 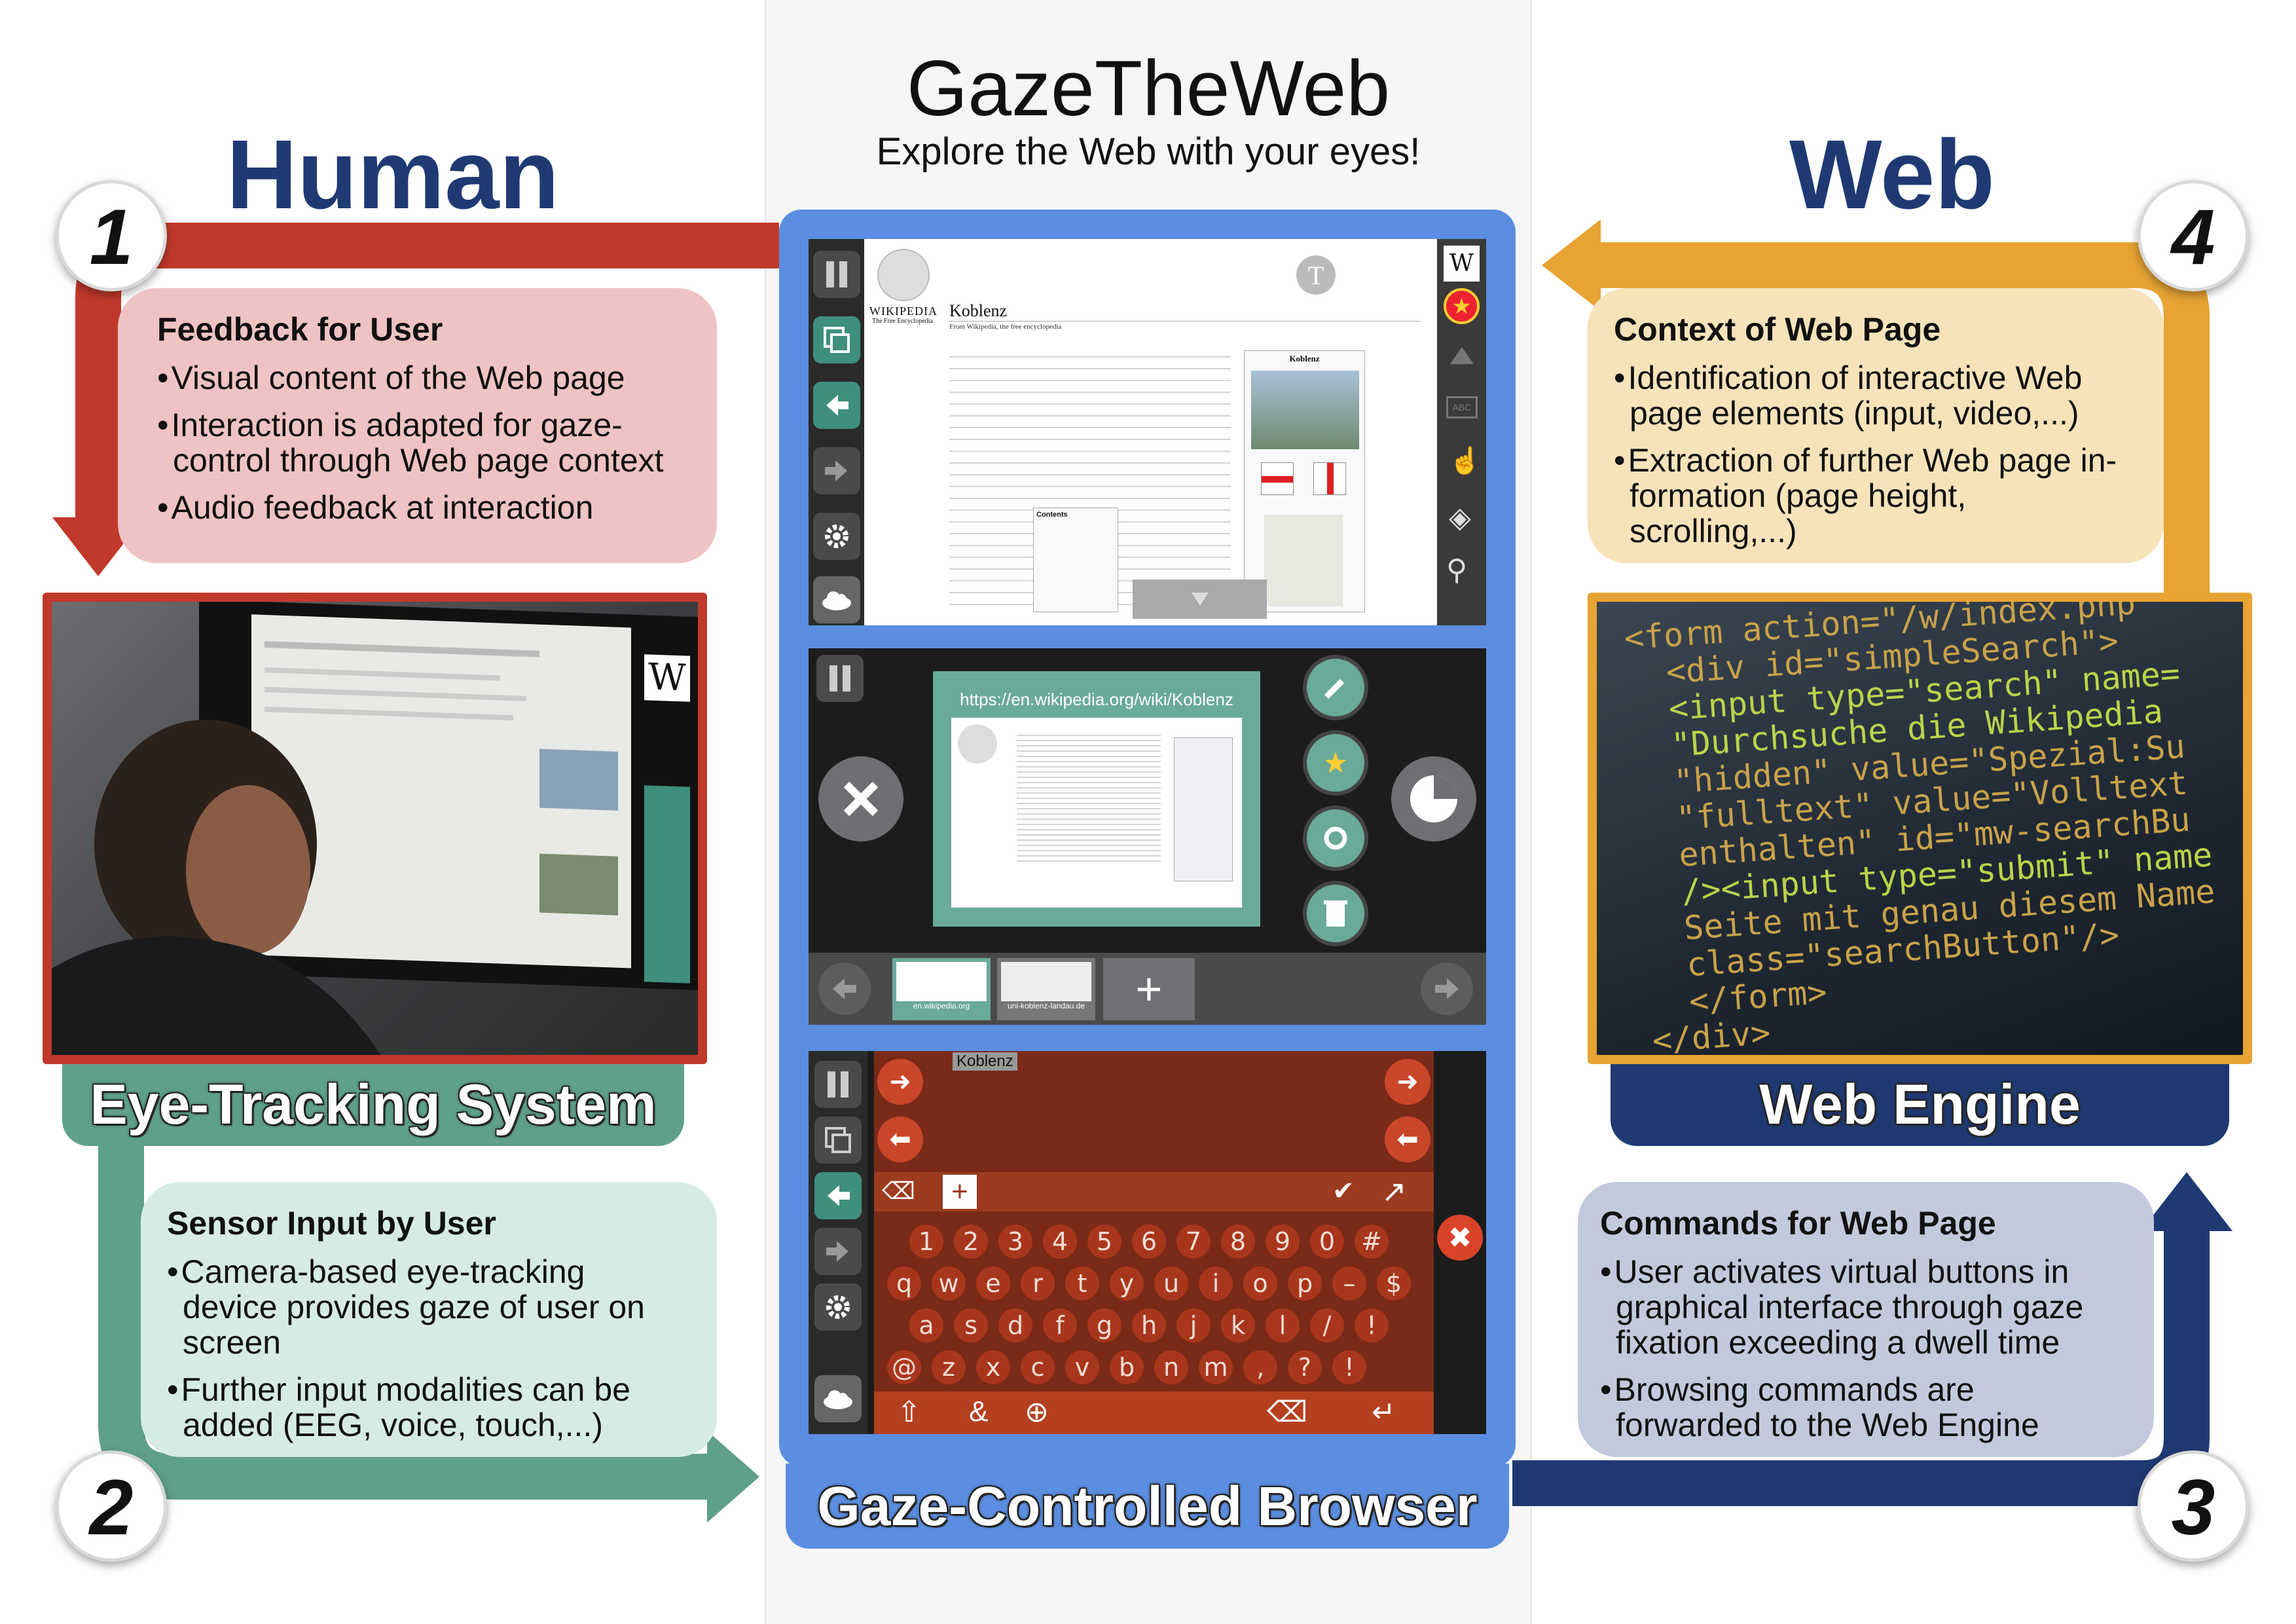 I want to click on keyboard-key: 8, so click(x=1238, y=1242).